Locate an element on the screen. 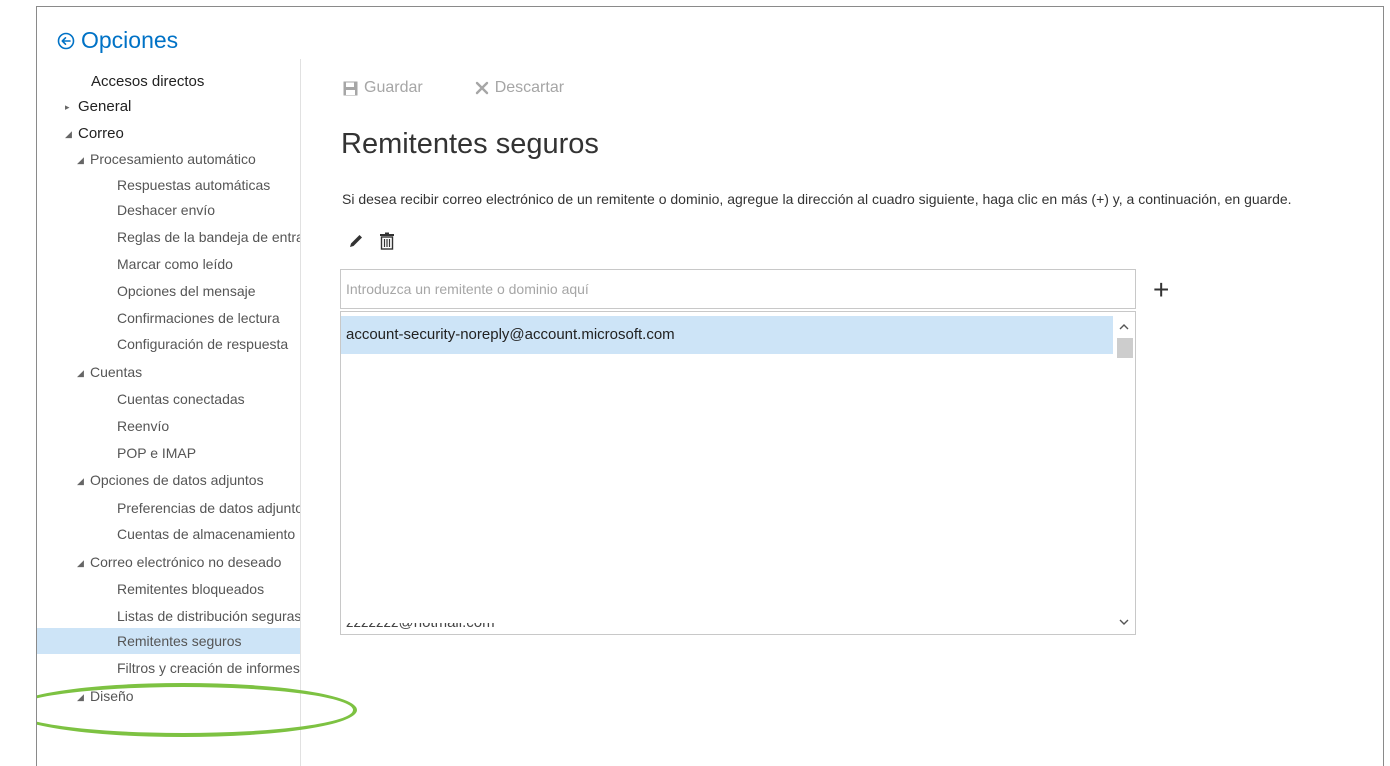 This screenshot has height=766, width=1390. sidebar-item: Preferencias de datos adjuntos is located at coordinates (169, 508).